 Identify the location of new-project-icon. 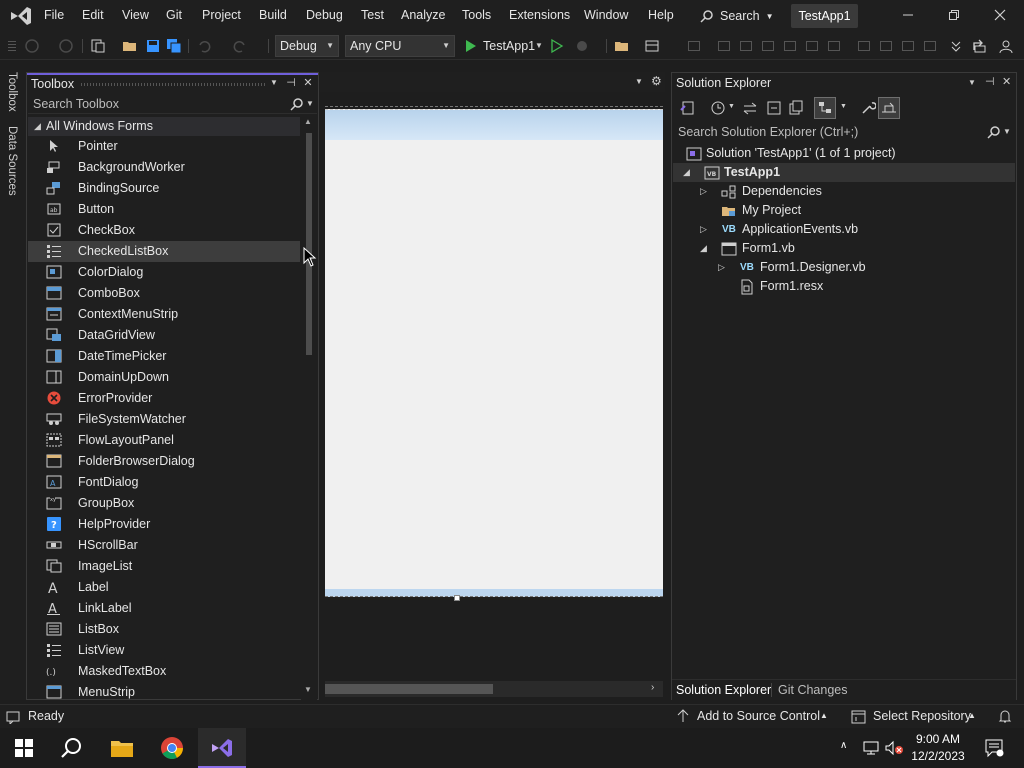
(98, 46).